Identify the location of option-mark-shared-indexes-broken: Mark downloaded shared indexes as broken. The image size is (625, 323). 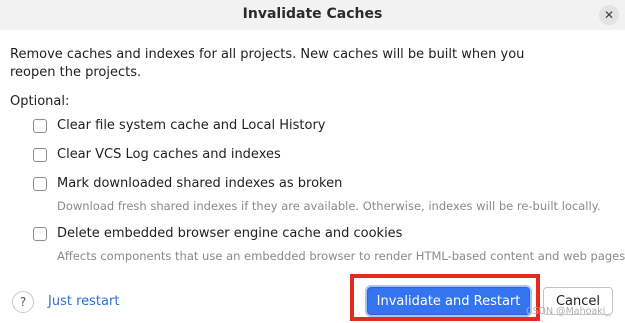
(187, 183).